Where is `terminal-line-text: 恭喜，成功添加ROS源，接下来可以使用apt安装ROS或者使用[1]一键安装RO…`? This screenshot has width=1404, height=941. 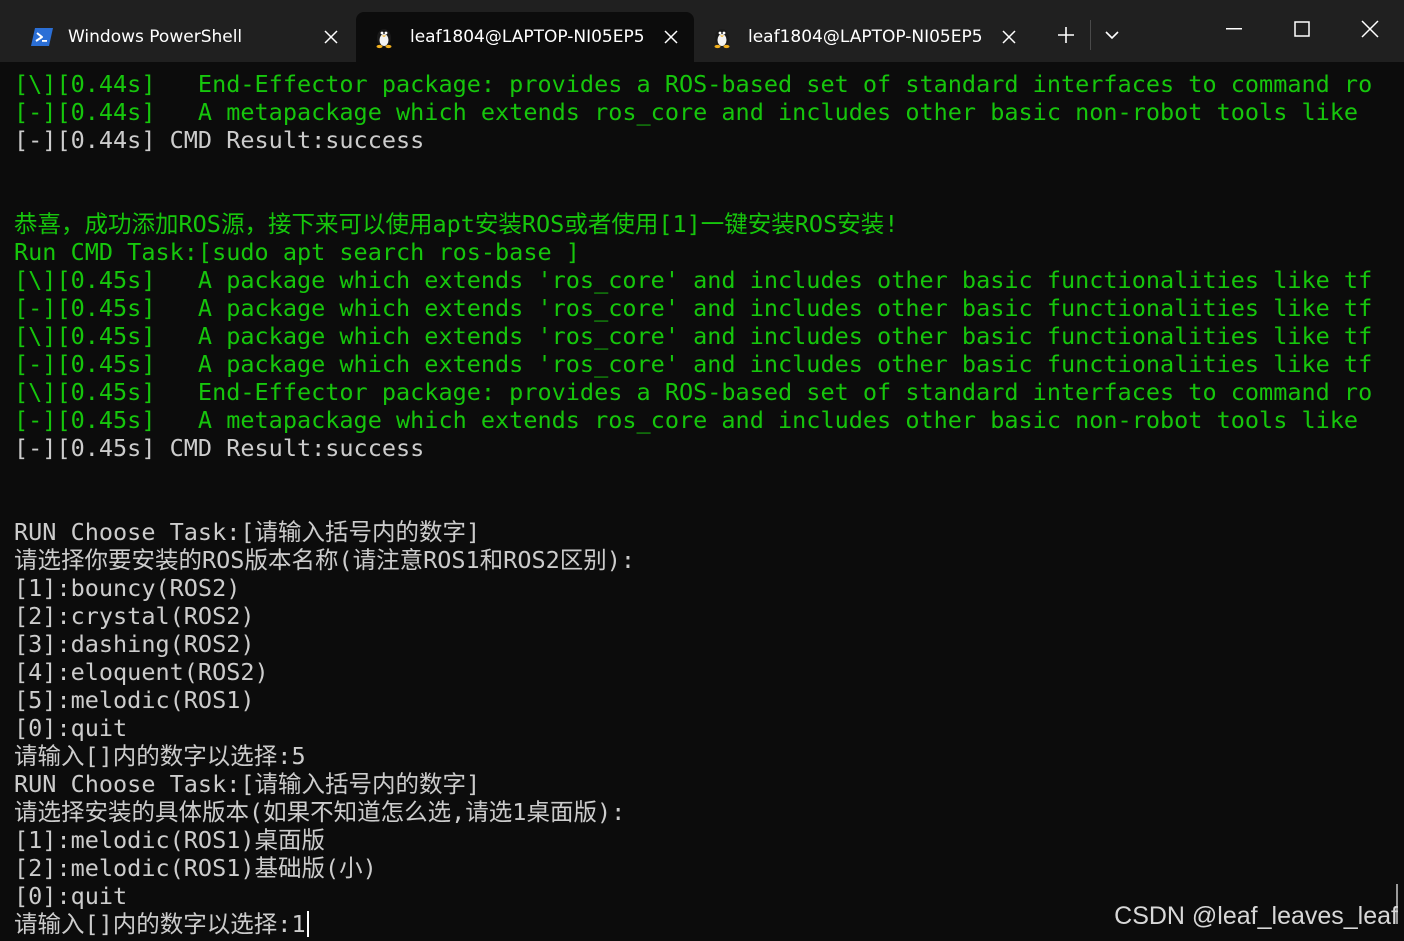
terminal-line-text: 恭喜，成功添加ROS源，接下来可以使用apt安装ROS或者使用[1]一键安装RO… is located at coordinates (456, 224).